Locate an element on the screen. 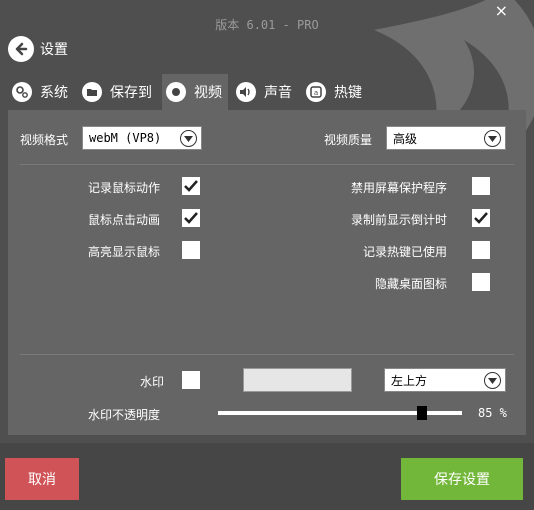 The width and height of the screenshot is (534, 510). speaker-icon is located at coordinates (246, 92).